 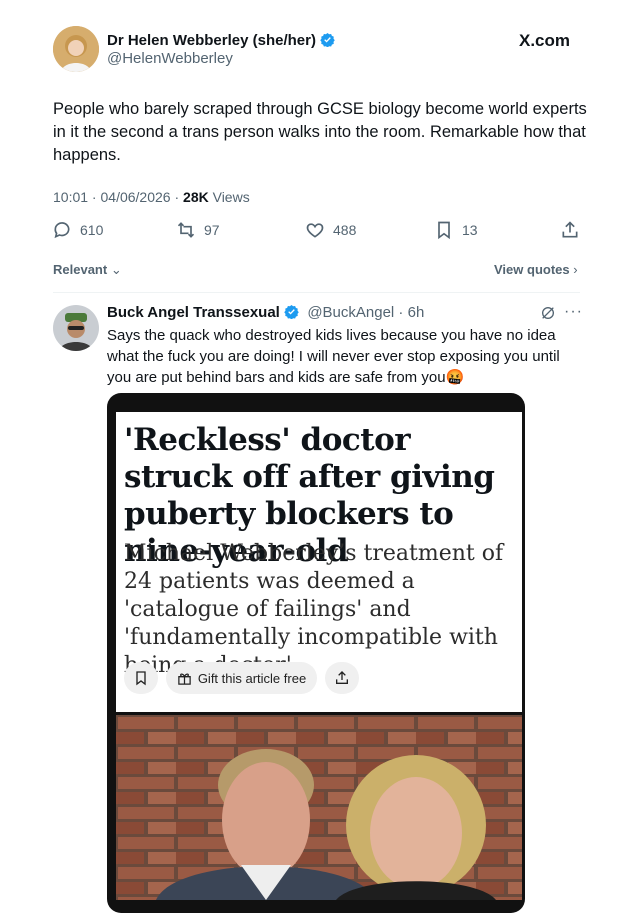 I want to click on bookmark-button: 13, so click(x=456, y=230).